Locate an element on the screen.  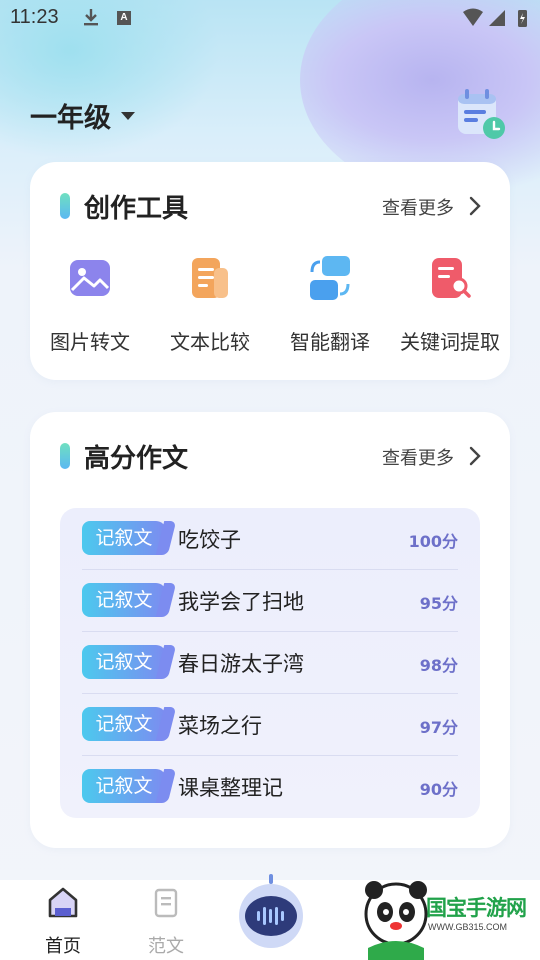
essays-more-link: 查看更多 is located at coordinates (418, 457).